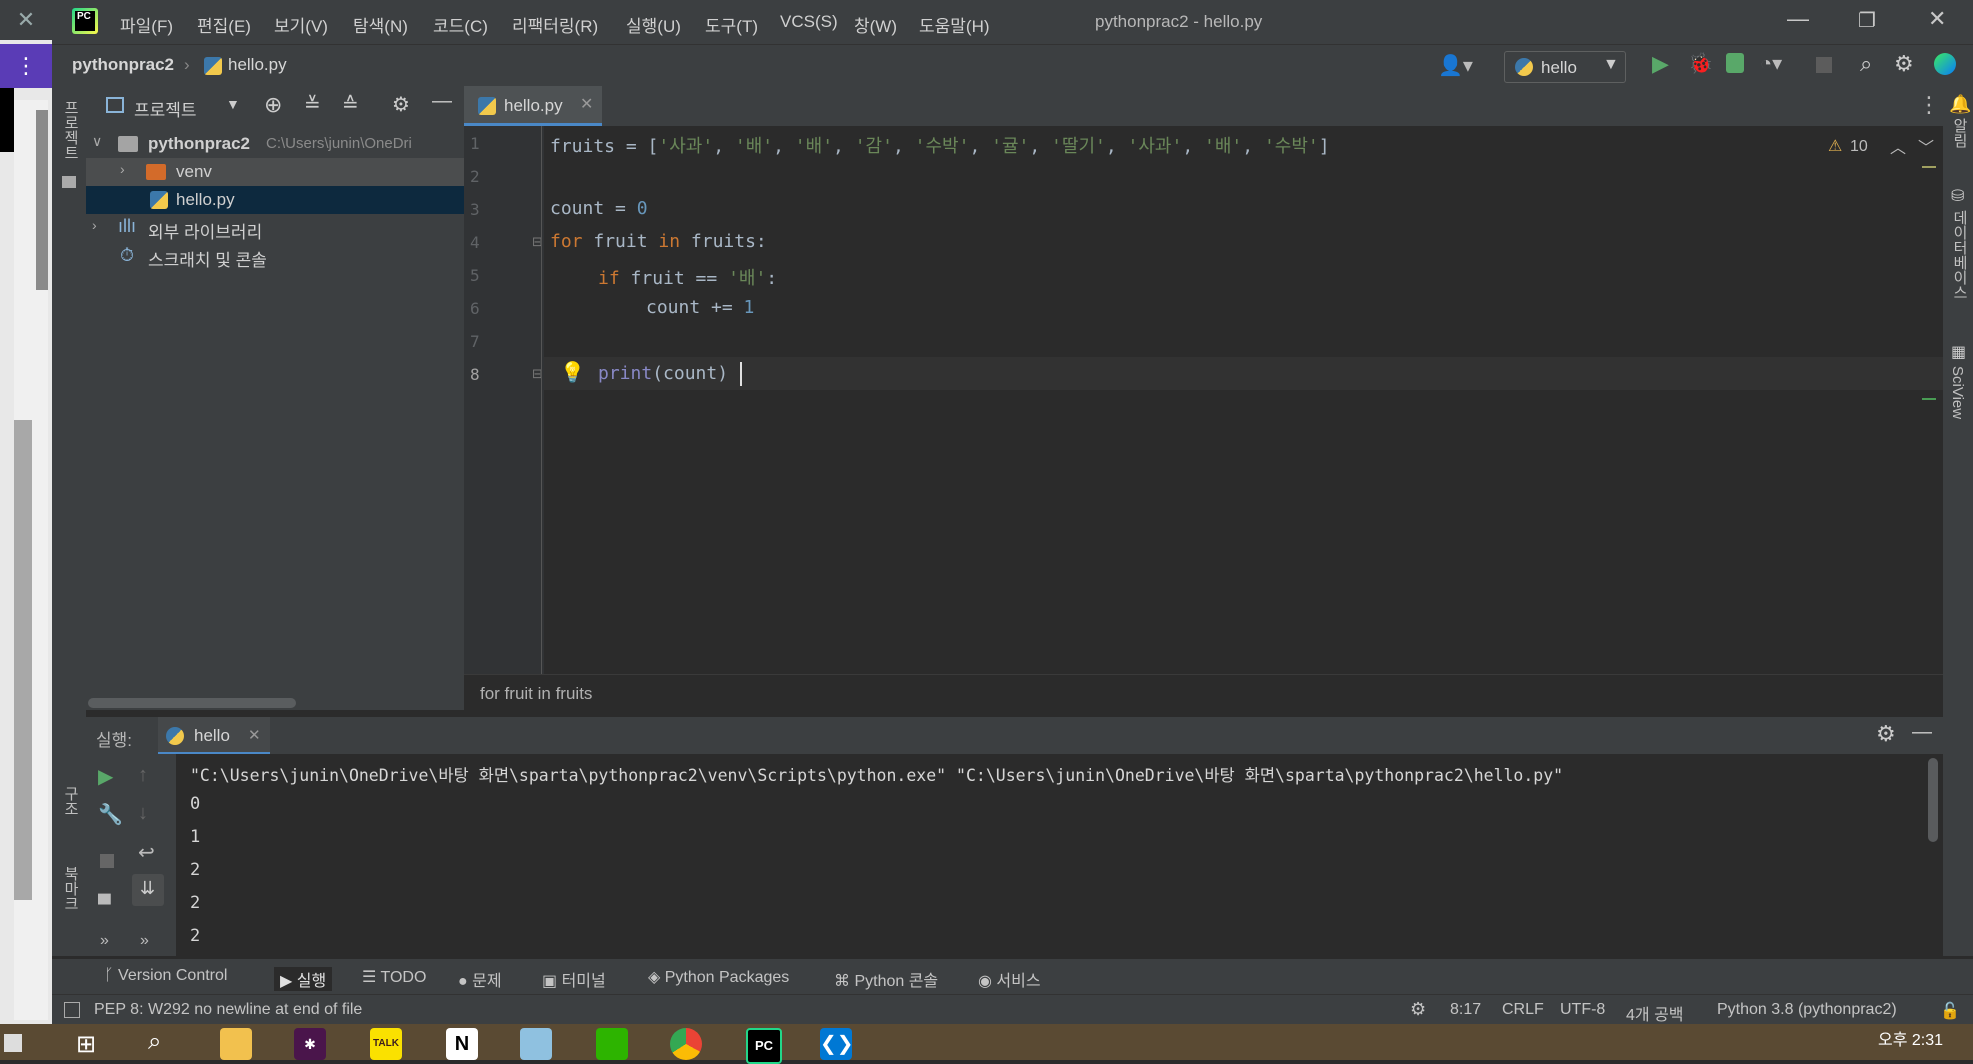 The height and width of the screenshot is (1064, 1973). I want to click on arrow-down-icon: ↓, so click(143, 813).